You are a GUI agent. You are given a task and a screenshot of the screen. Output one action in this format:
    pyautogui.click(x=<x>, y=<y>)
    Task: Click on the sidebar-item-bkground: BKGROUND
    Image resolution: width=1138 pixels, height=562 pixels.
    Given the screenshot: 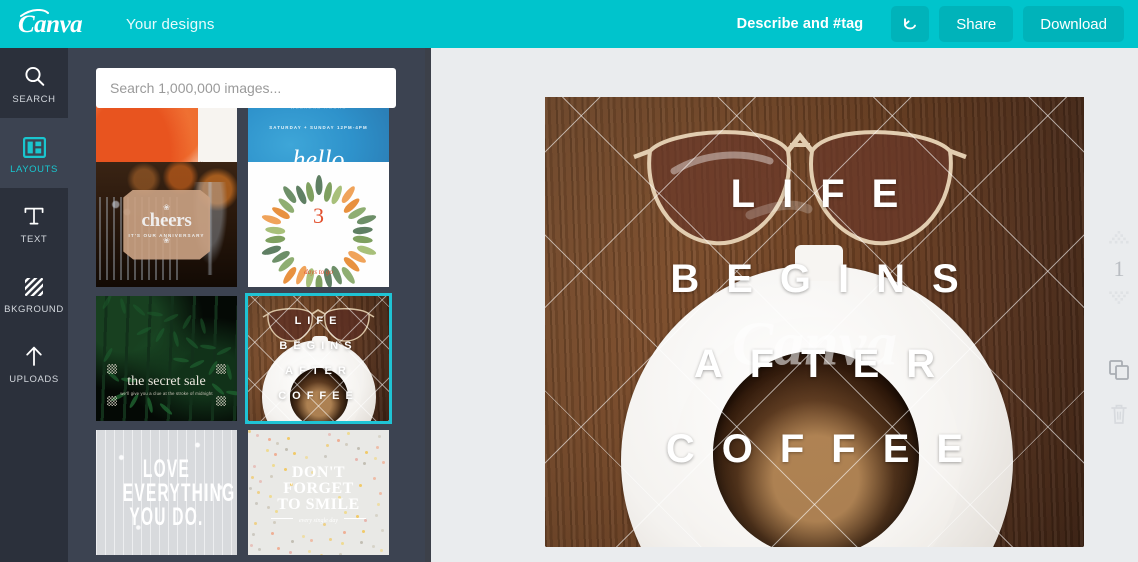 What is the action you would take?
    pyautogui.click(x=34, y=293)
    